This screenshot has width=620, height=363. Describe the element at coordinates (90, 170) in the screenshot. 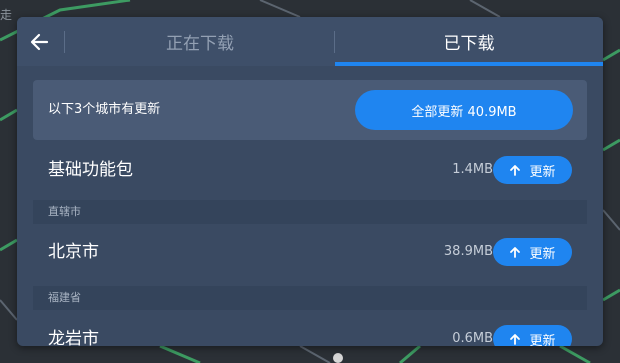

I see `package-name: 基础功能包` at that location.